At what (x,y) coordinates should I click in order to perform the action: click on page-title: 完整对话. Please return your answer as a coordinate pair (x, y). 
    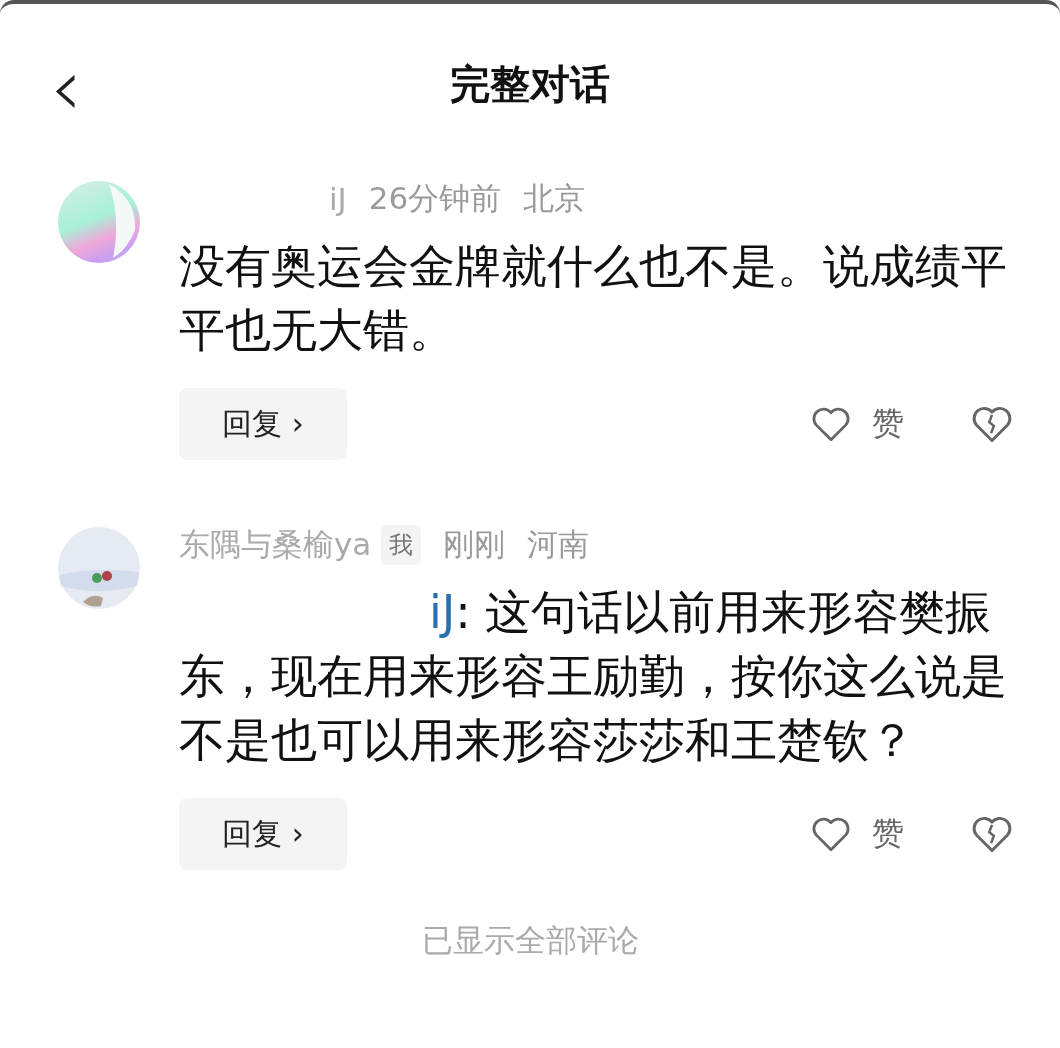
    Looking at the image, I should click on (530, 84).